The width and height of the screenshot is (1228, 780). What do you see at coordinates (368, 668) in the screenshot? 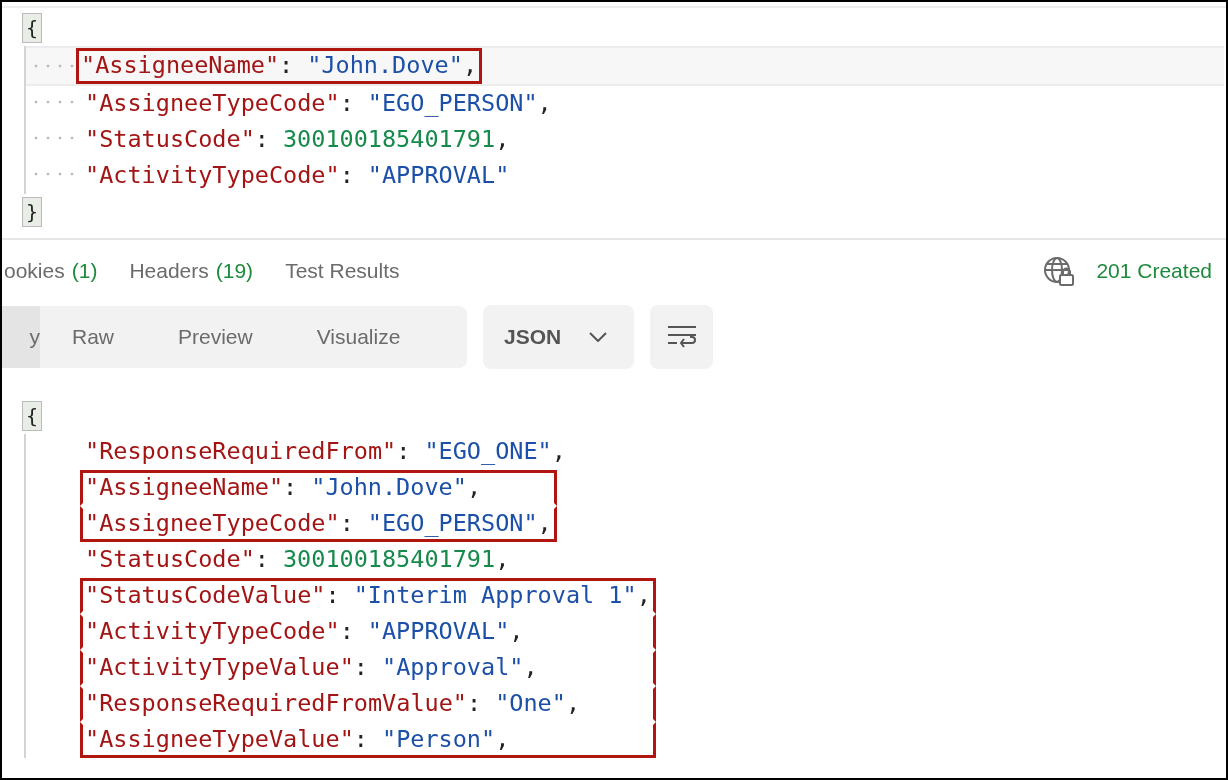
I see `json-line: "ActivityTypeValue": "Approval",` at bounding box center [368, 668].